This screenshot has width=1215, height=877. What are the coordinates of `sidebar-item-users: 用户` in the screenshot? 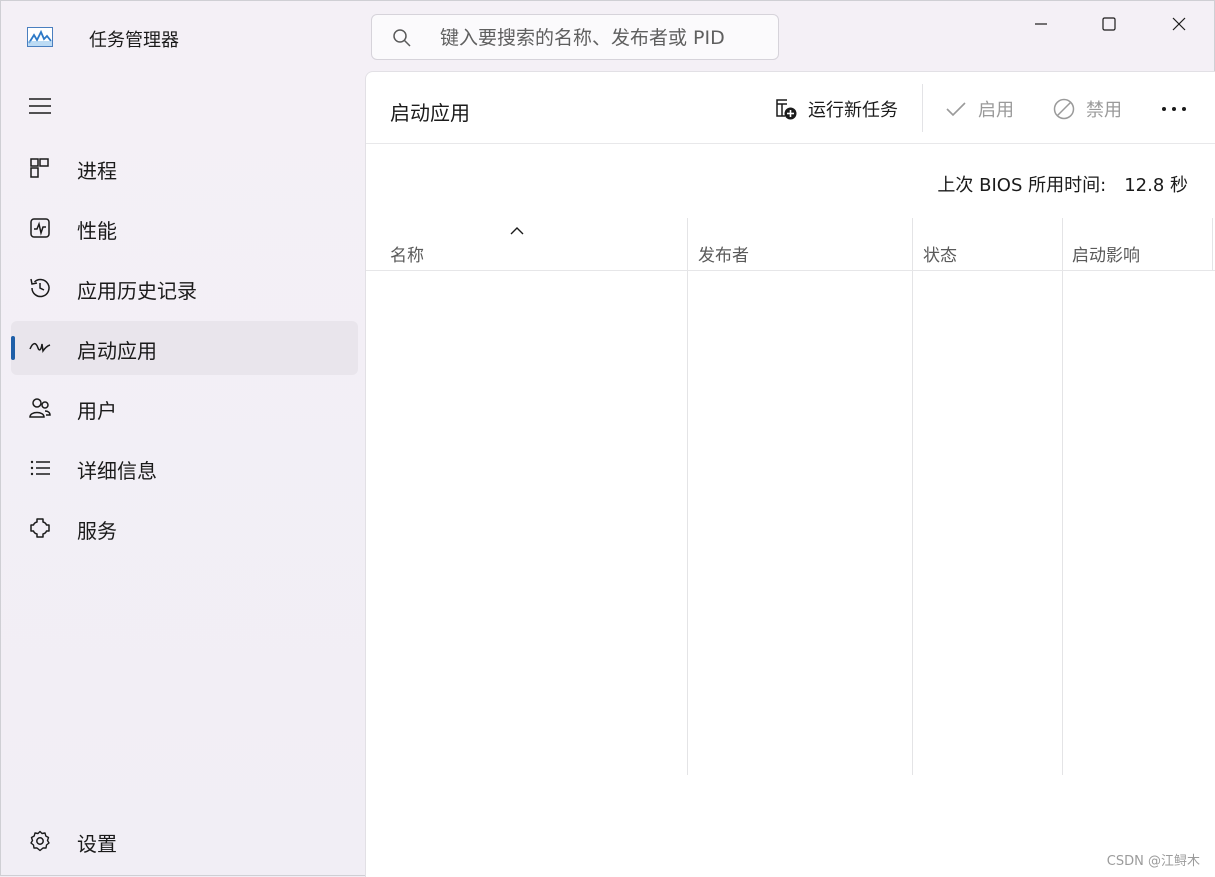 It's located at (184, 408).